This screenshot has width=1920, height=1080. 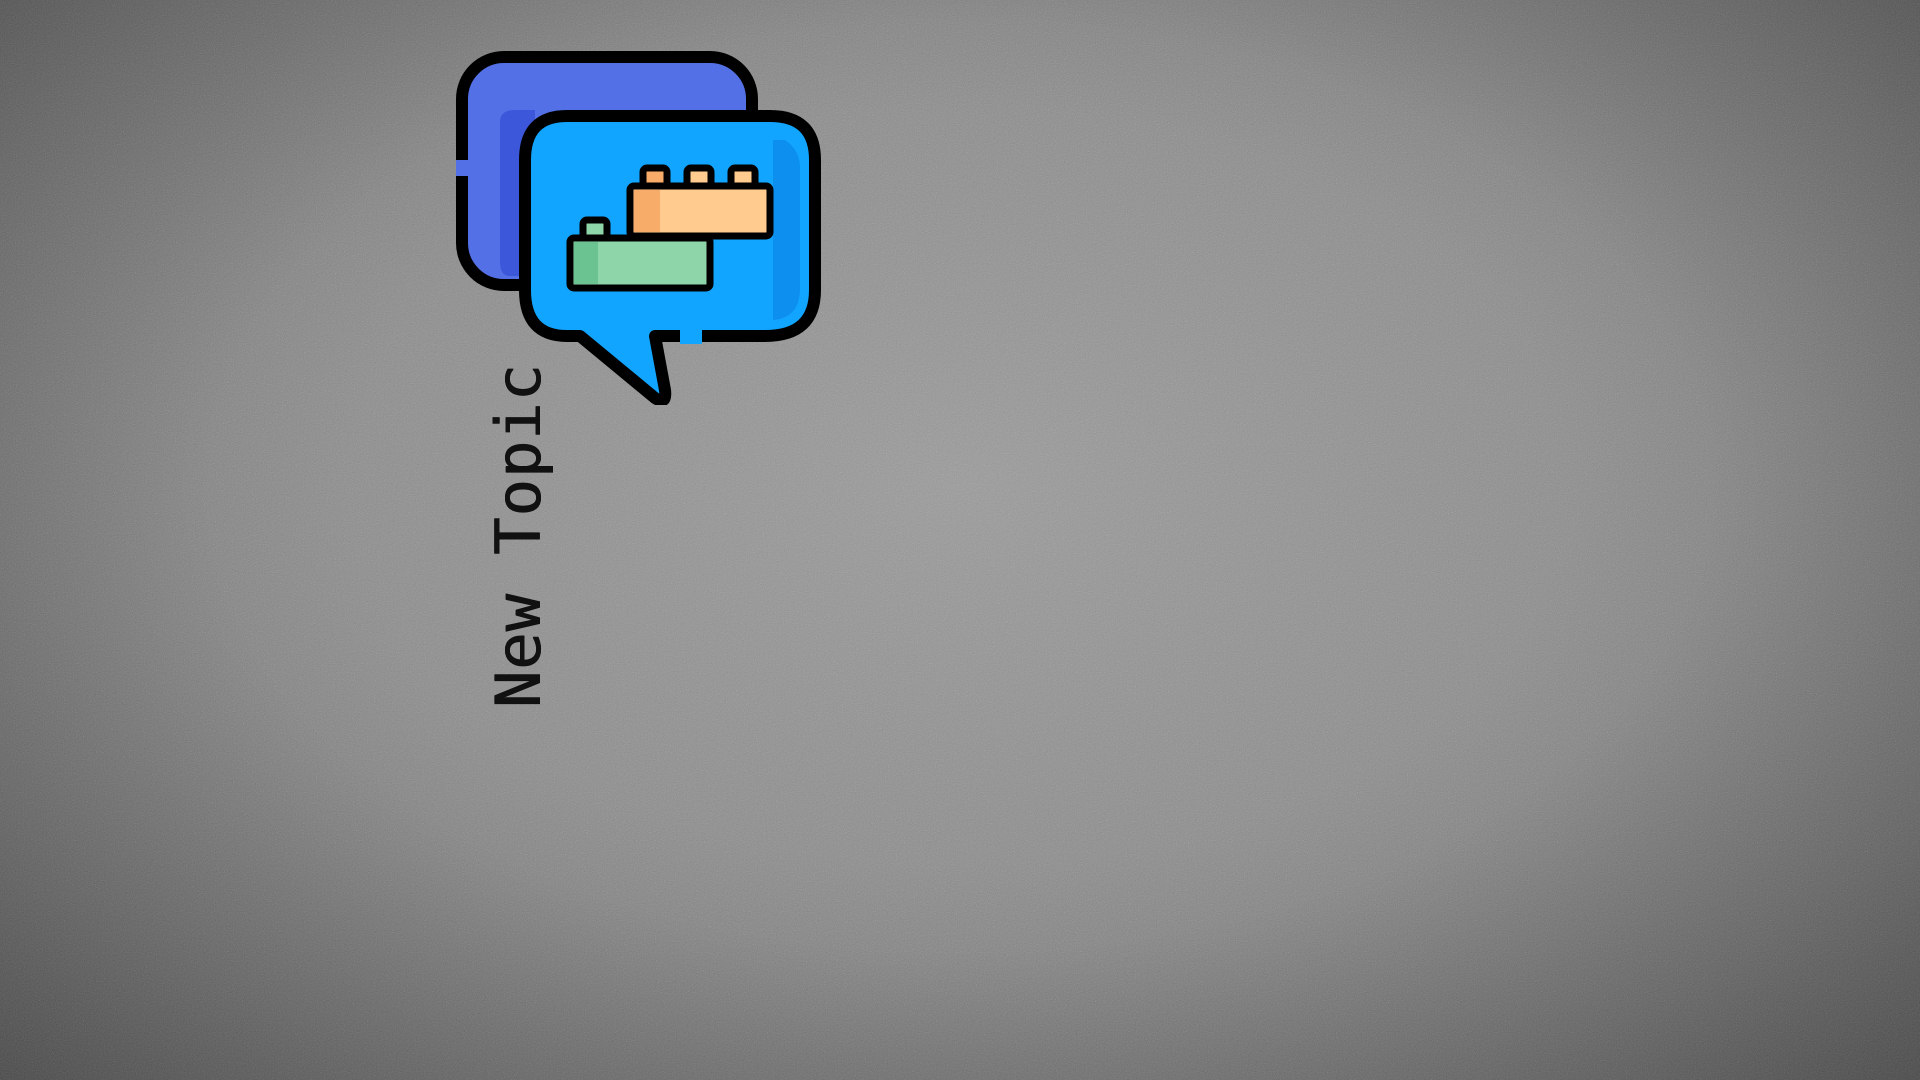 What do you see at coordinates (700, 202) in the screenshot?
I see `orange-block` at bounding box center [700, 202].